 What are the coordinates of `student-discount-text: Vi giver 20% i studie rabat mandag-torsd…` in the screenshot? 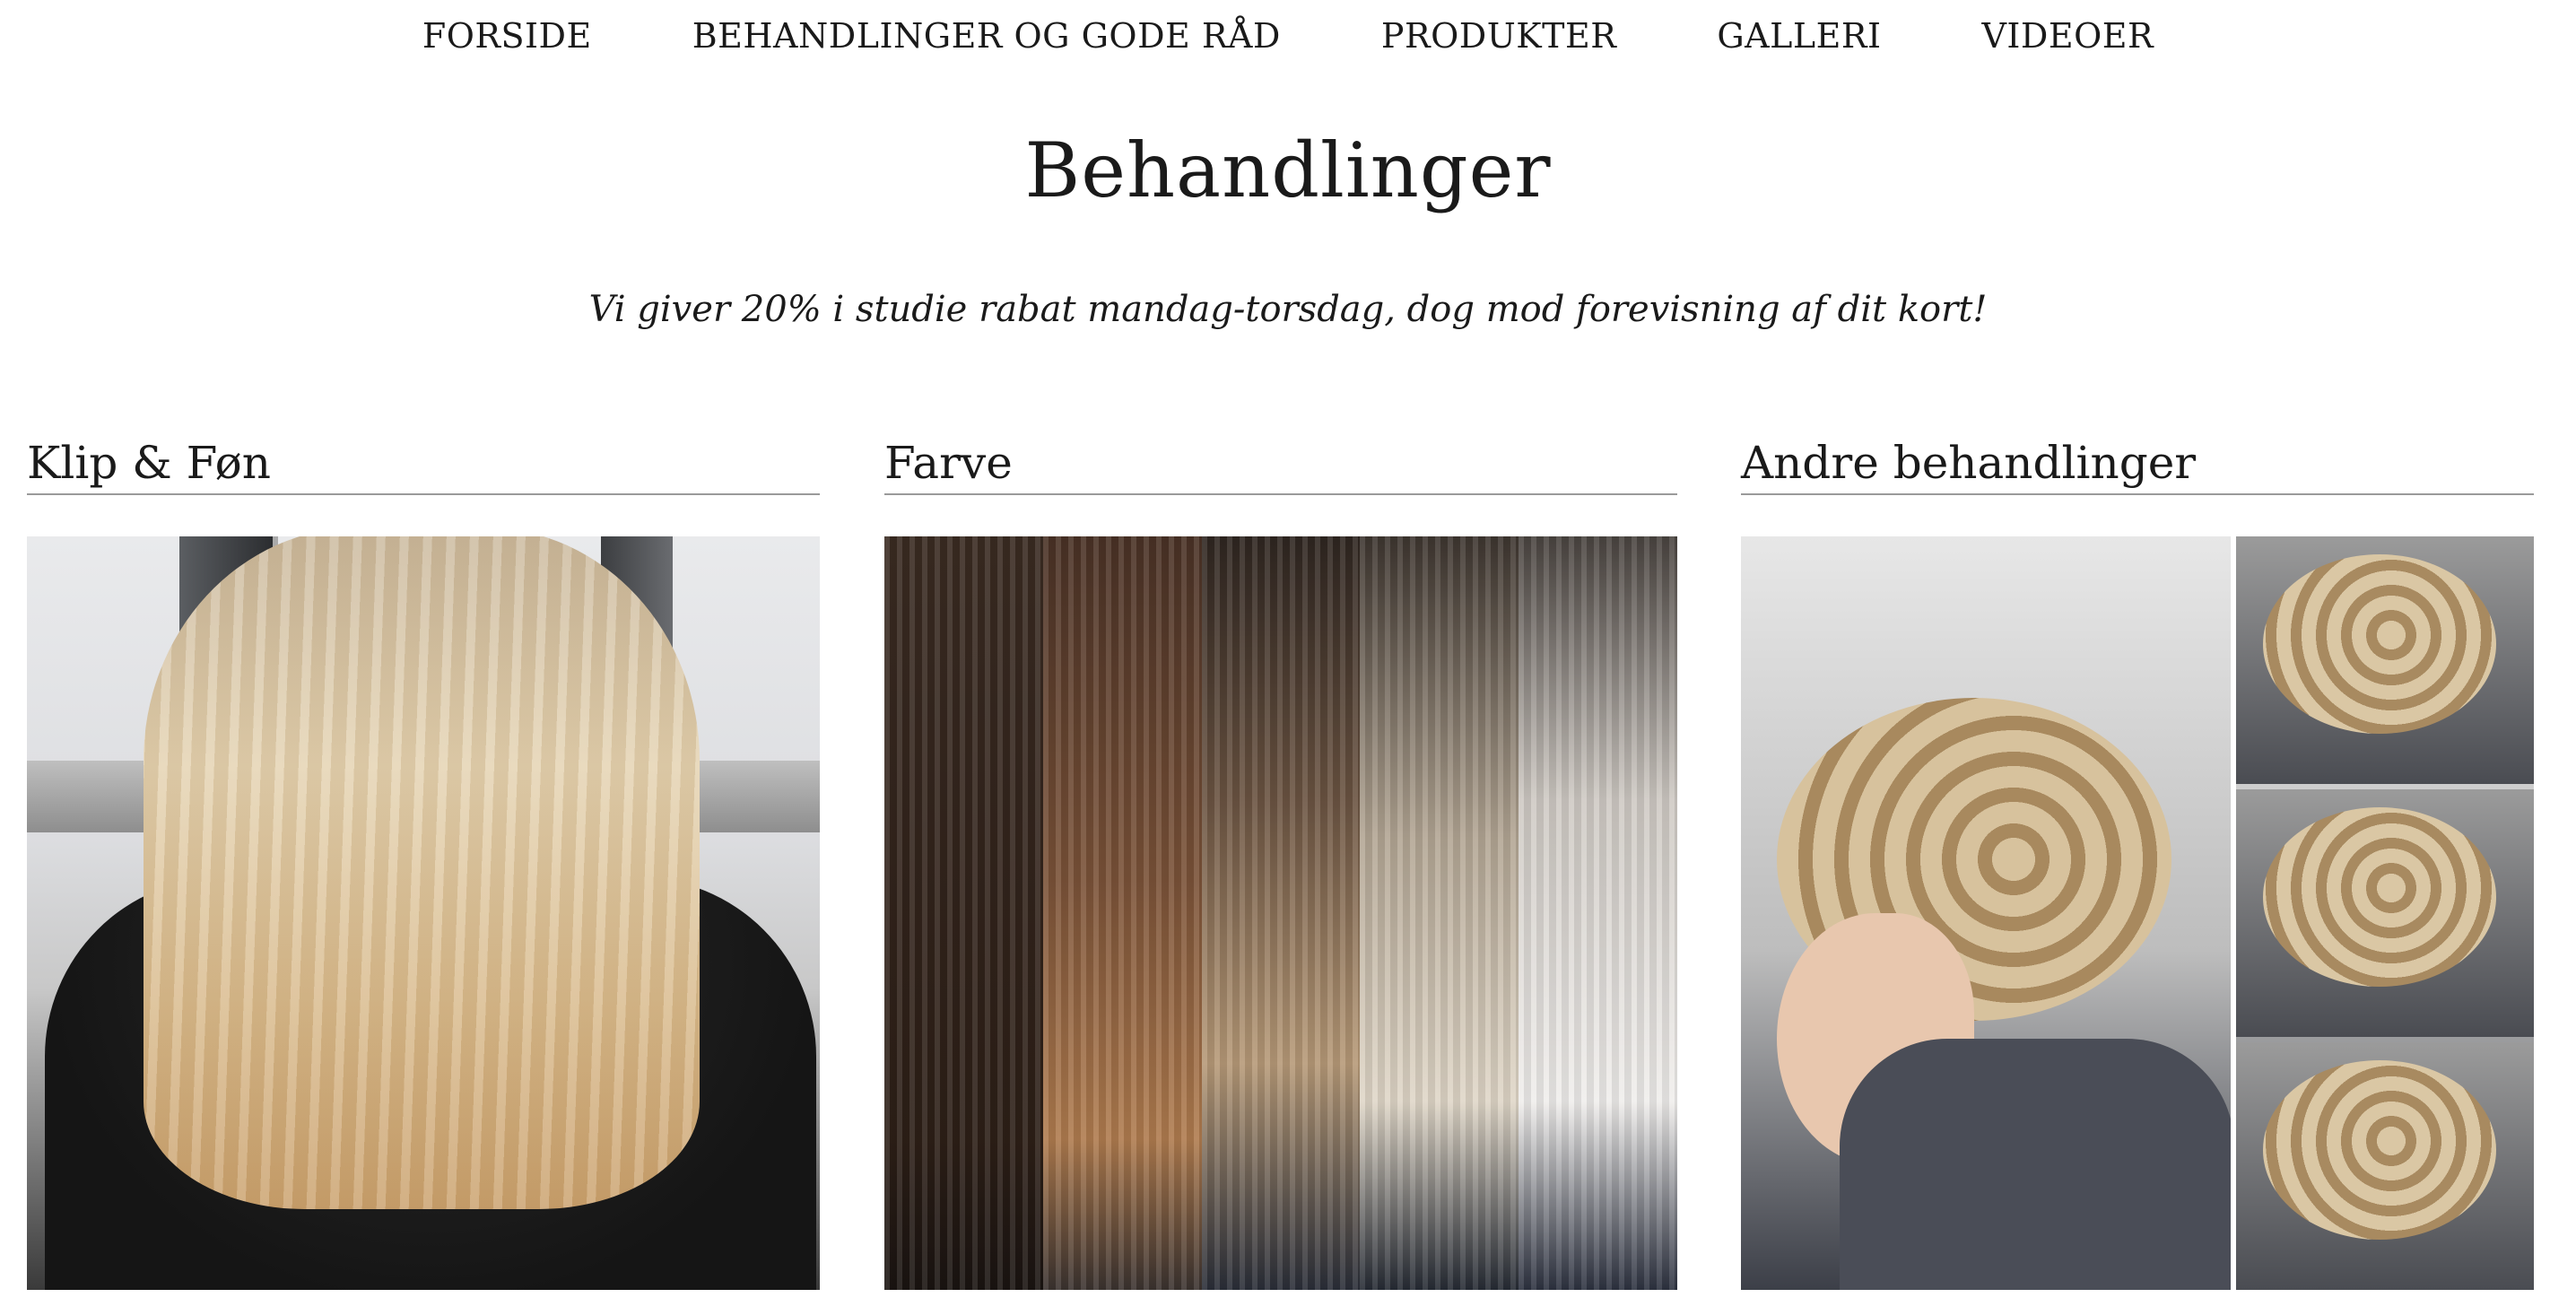 It's located at (1288, 309).